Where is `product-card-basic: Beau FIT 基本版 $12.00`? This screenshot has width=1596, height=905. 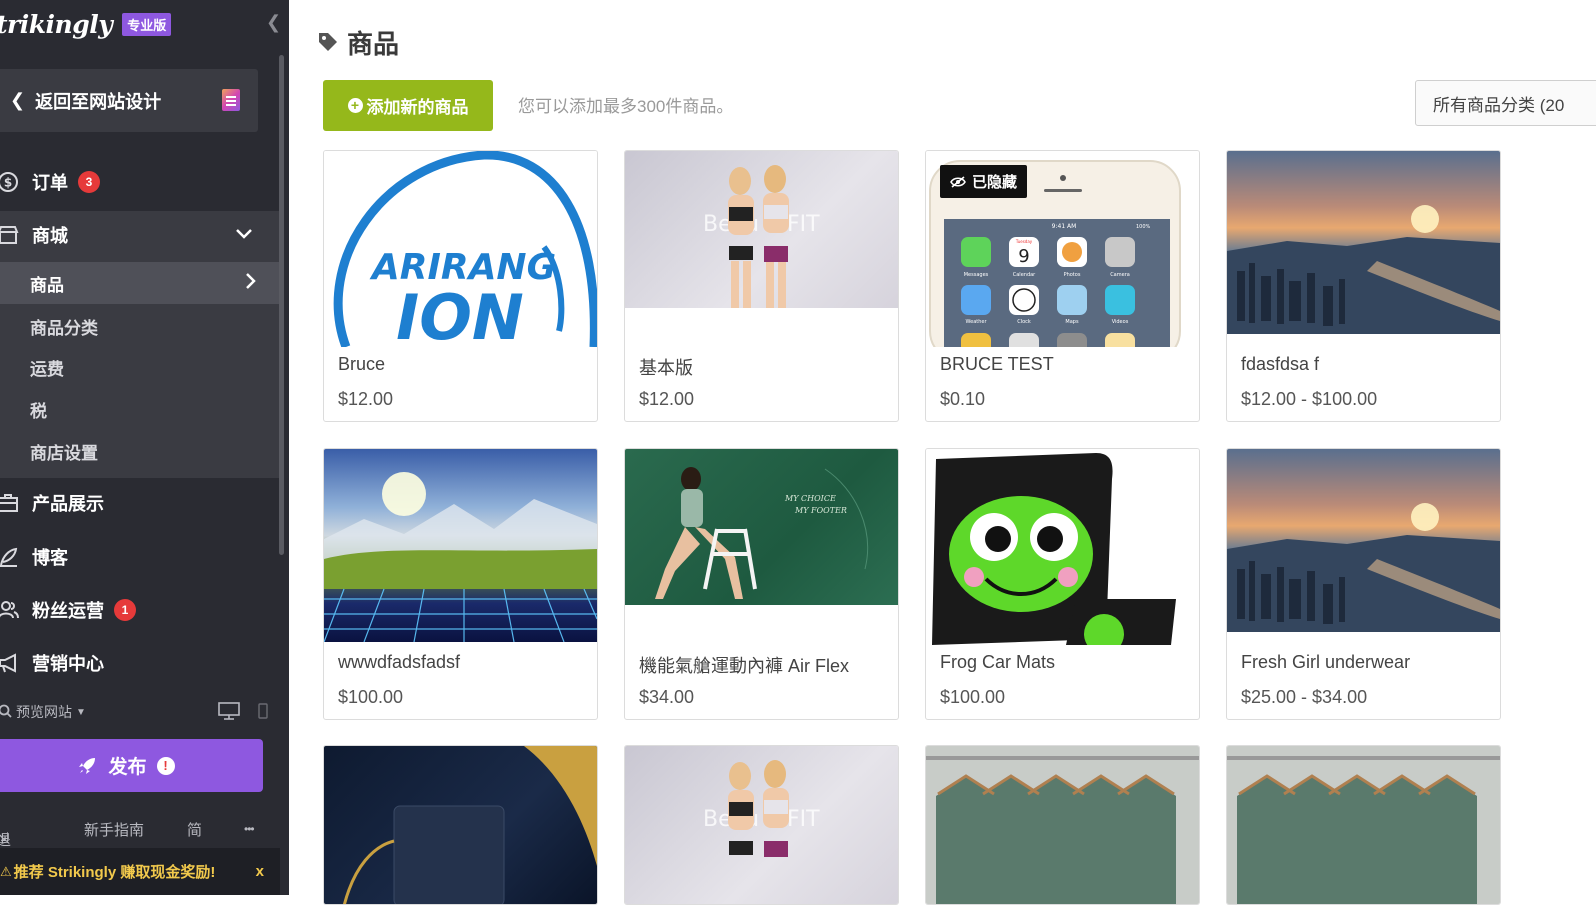
product-card-basic: Beau FIT 基本版 $12.00 is located at coordinates (761, 286).